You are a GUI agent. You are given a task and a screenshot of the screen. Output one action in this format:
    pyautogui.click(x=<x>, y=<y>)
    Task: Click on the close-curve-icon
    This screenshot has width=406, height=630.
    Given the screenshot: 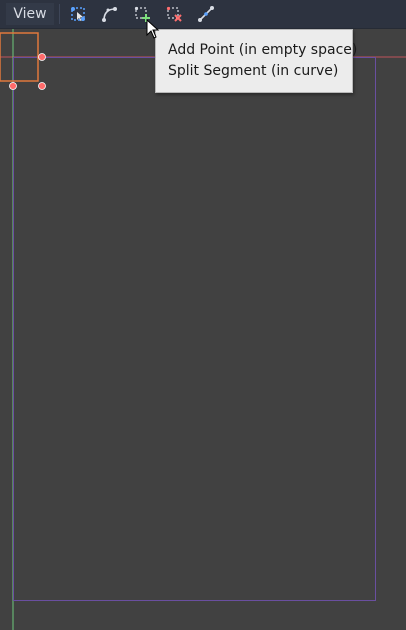 What is the action you would take?
    pyautogui.click(x=206, y=14)
    